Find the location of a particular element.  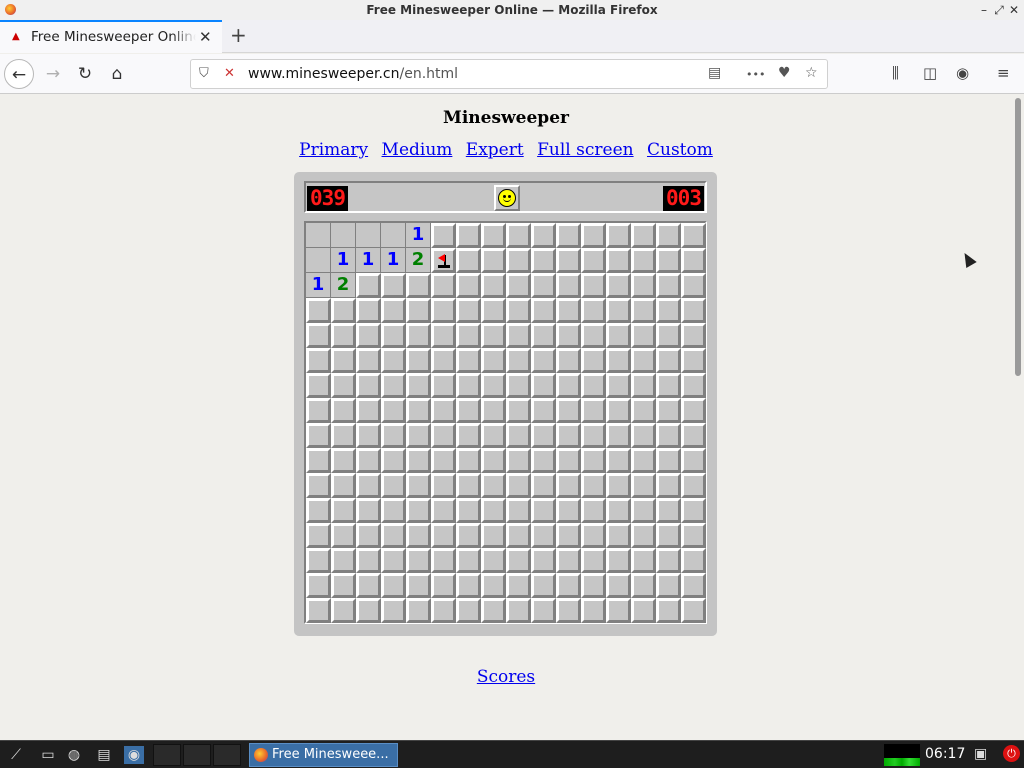

menu-icon: ≡ is located at coordinates (1003, 73).